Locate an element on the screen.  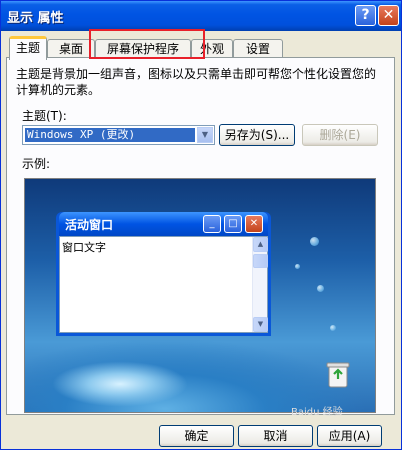
apply-button: 应用(A) is located at coordinates (349, 436).